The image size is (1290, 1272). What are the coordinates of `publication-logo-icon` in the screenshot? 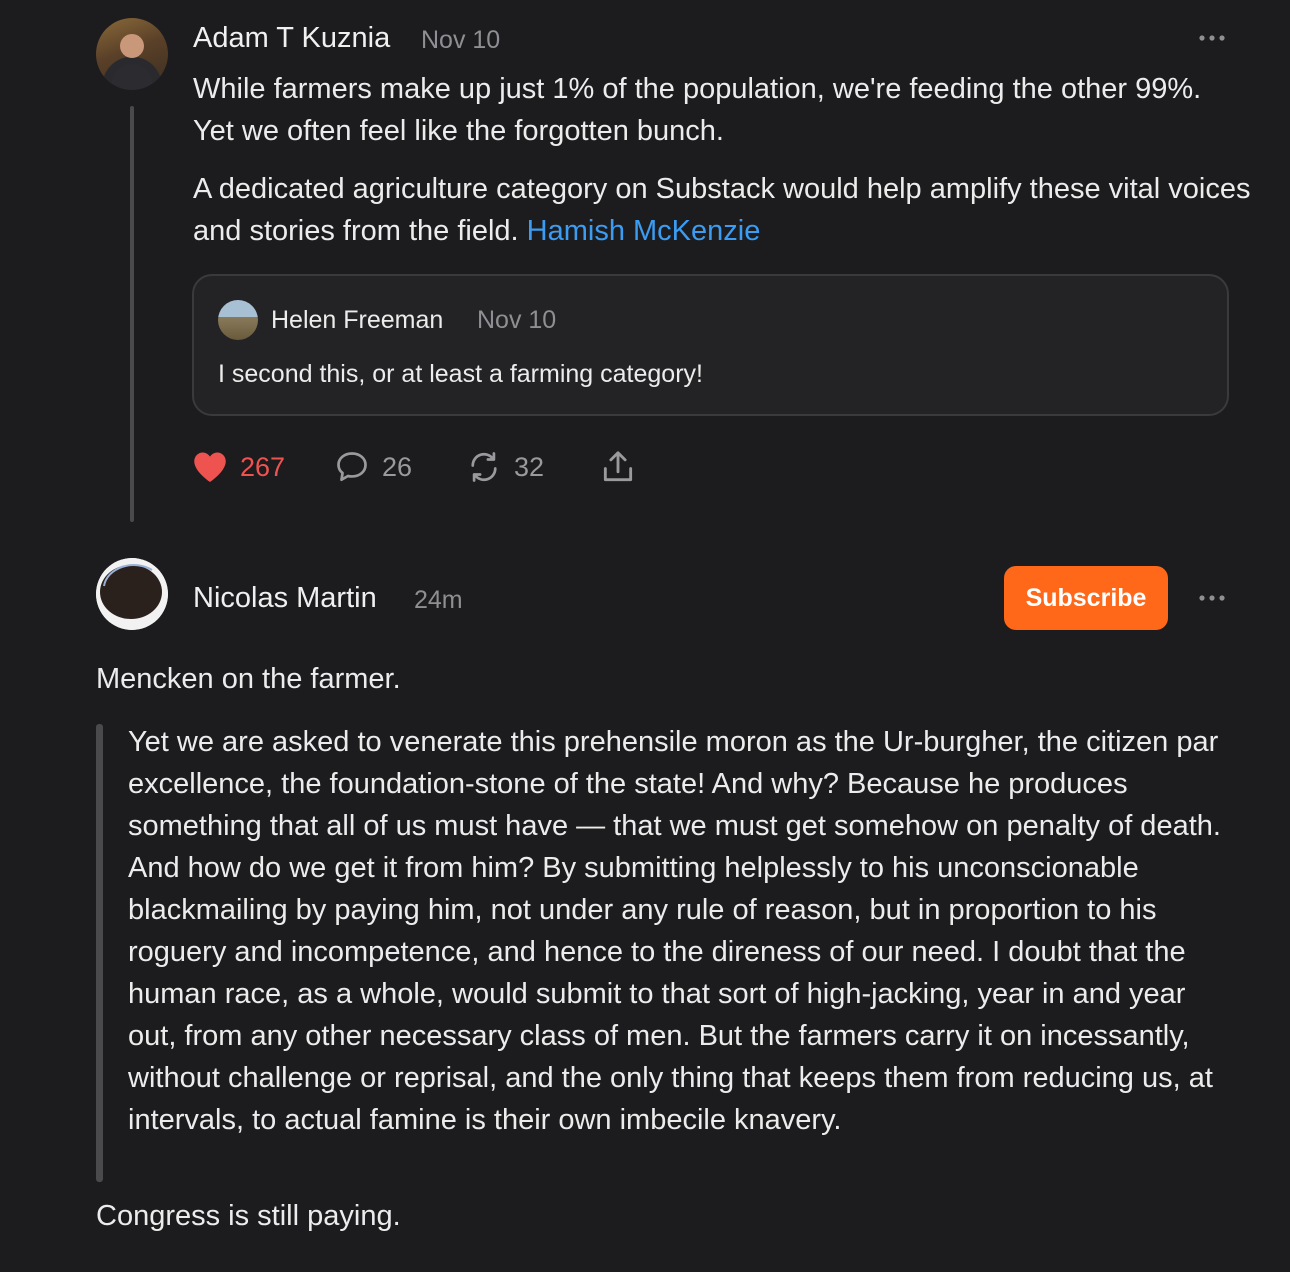 It's located at (132, 594).